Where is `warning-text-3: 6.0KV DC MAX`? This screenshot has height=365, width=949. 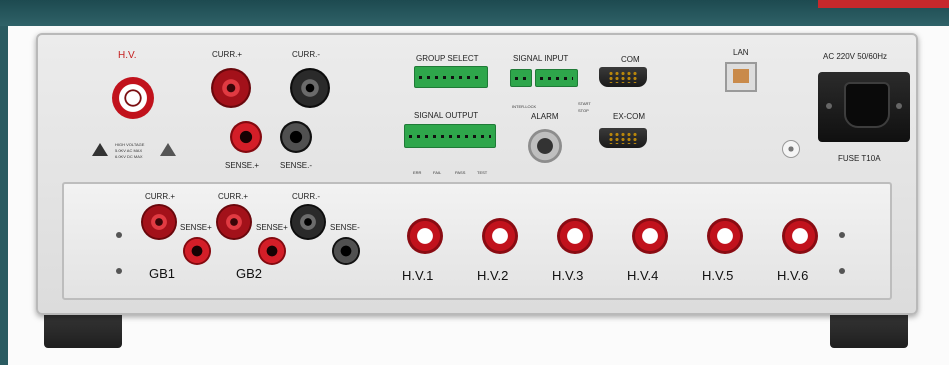 warning-text-3: 6.0KV DC MAX is located at coordinates (129, 156).